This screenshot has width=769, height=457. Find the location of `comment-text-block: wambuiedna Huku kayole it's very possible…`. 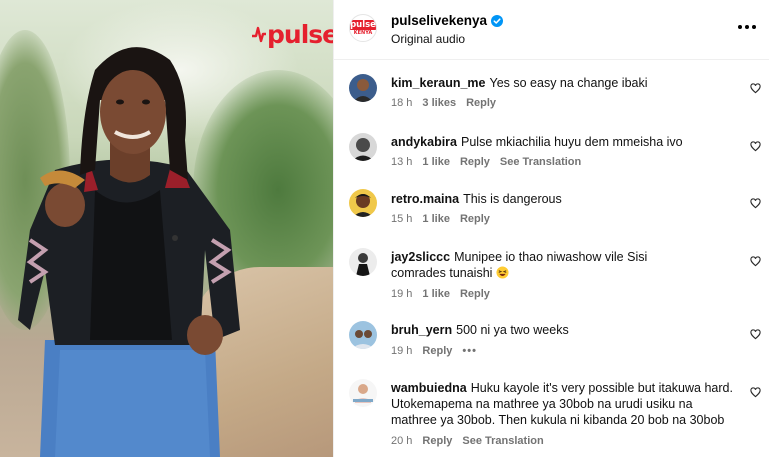

comment-text-block: wambuiedna Huku kayole it's very possible… is located at coordinates (563, 404).